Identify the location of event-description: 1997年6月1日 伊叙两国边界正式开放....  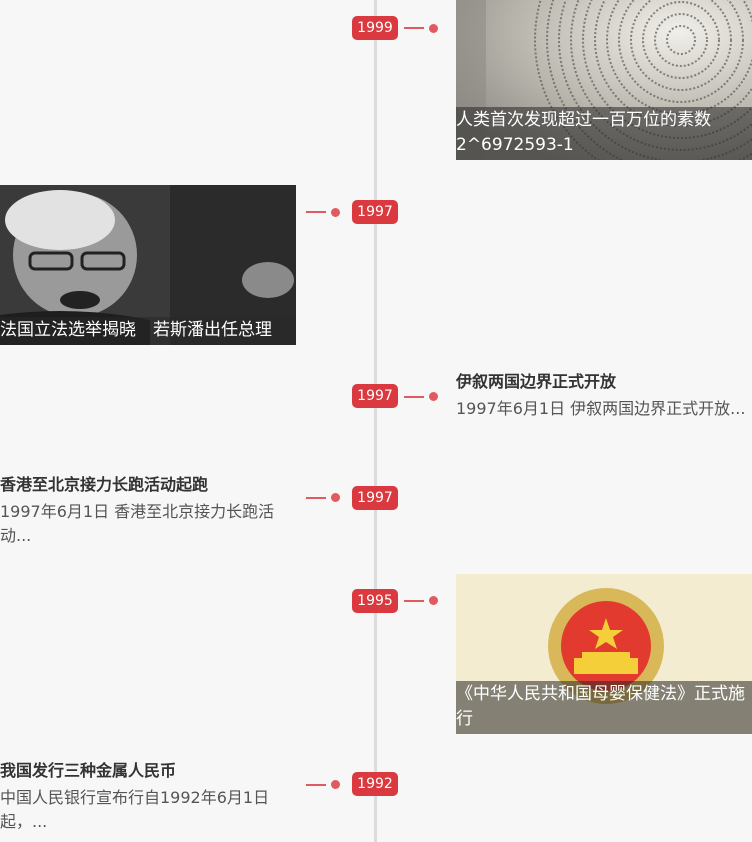
(601, 408).